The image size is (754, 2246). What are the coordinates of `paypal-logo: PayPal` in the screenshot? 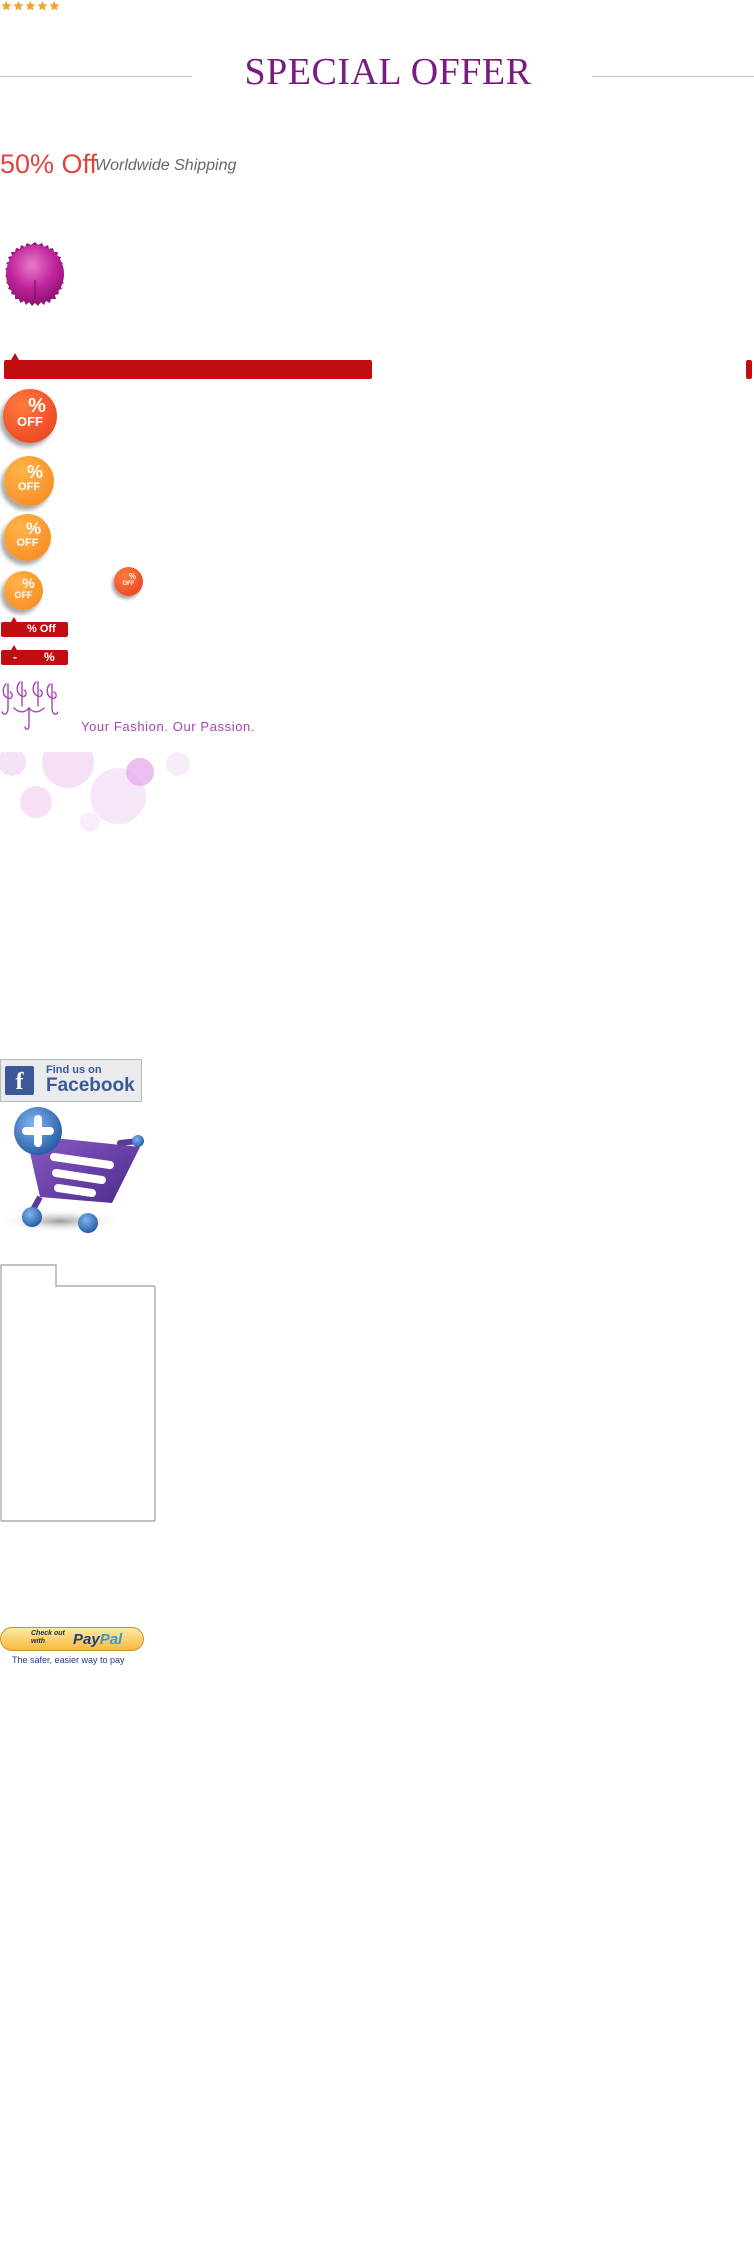 It's located at (97, 1639).